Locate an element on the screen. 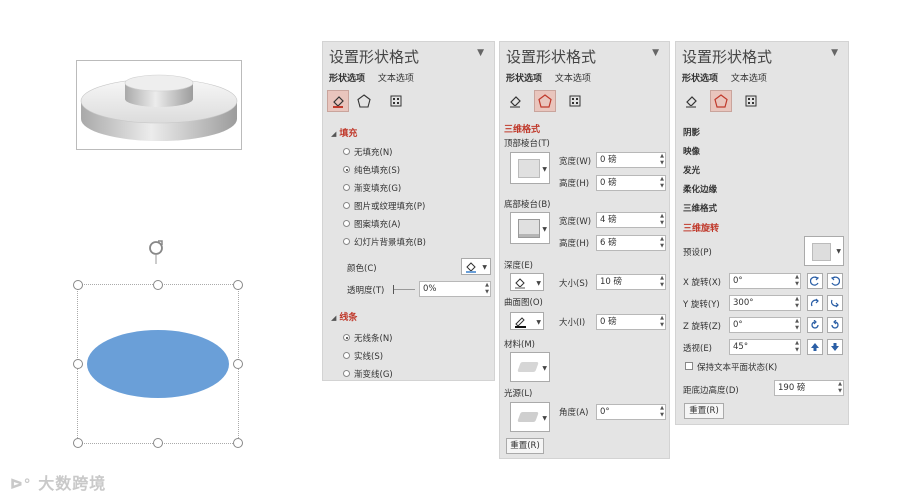 Image resolution: width=900 pixels, height=500 pixels. radio-solid-line is located at coordinates (346, 355).